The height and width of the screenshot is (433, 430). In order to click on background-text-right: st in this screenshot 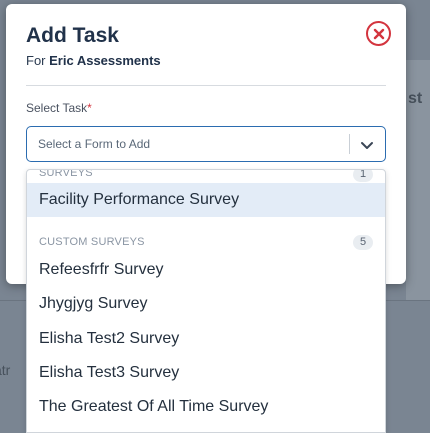, I will do `click(415, 98)`.